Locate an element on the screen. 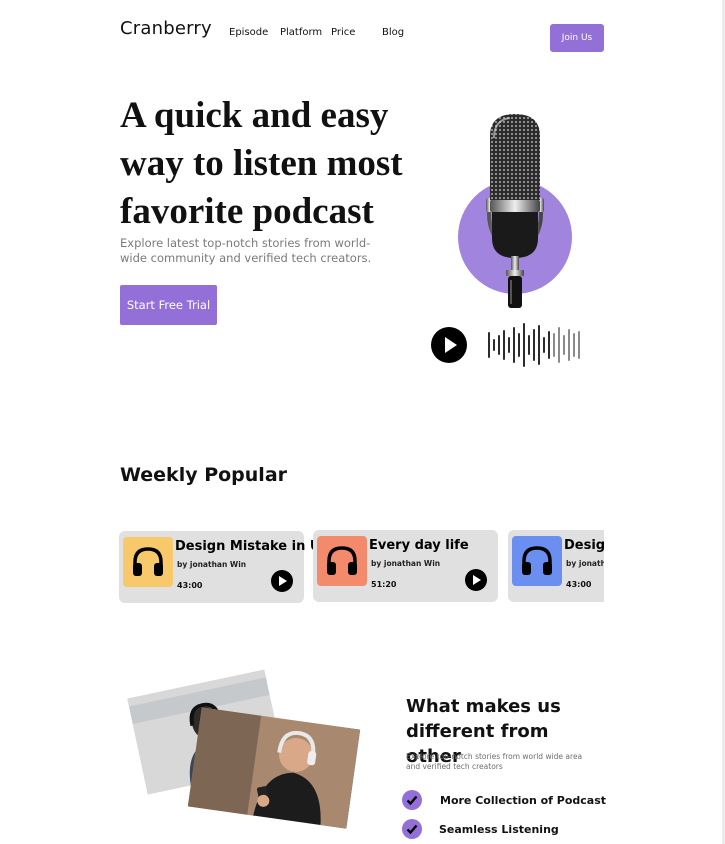 The width and height of the screenshot is (725, 844). weekly-popular-title: Weekly Popular is located at coordinates (204, 475).